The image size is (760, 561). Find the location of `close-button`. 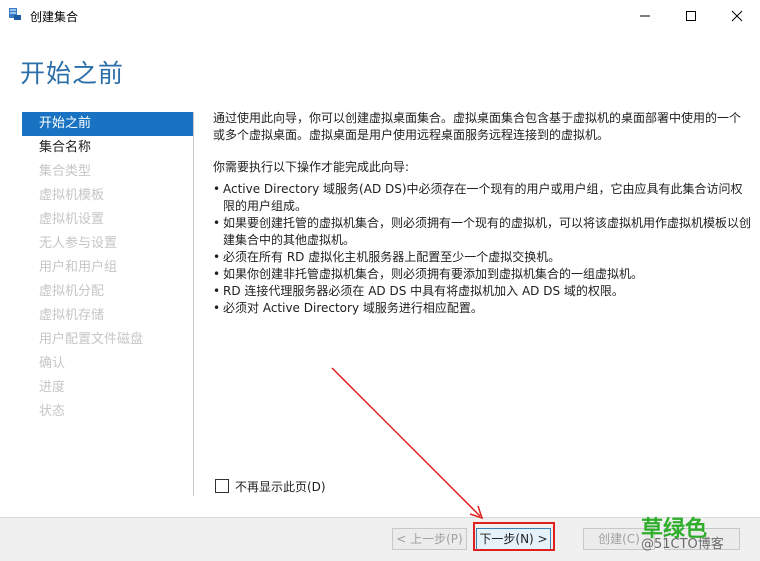

close-button is located at coordinates (737, 16).